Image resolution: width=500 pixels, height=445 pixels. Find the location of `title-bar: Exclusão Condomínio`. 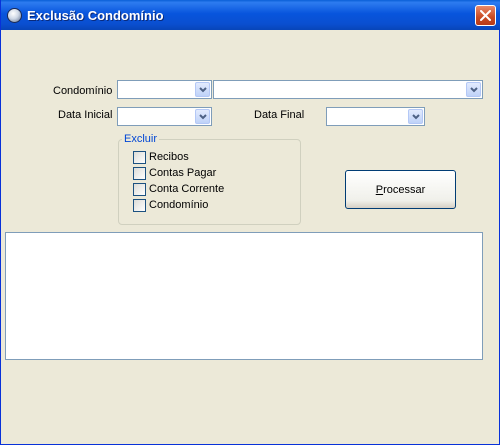

title-bar: Exclusão Condomínio is located at coordinates (250, 15).